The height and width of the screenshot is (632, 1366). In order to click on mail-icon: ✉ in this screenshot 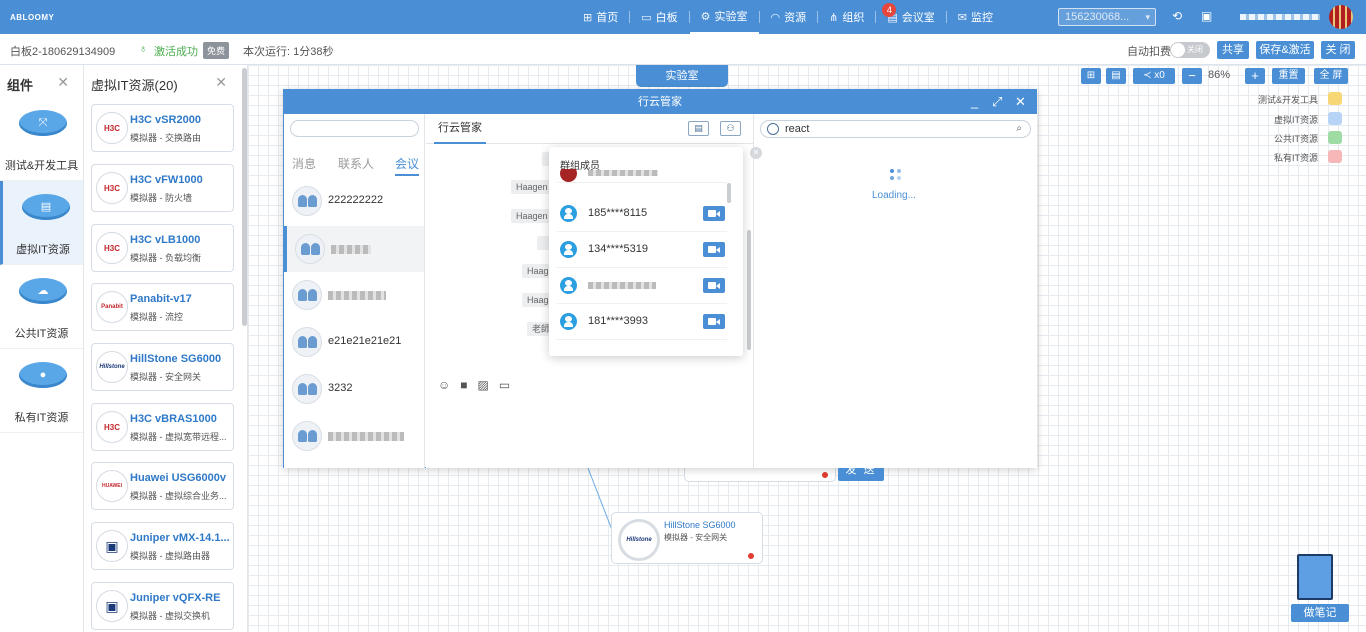, I will do `click(962, 17)`.